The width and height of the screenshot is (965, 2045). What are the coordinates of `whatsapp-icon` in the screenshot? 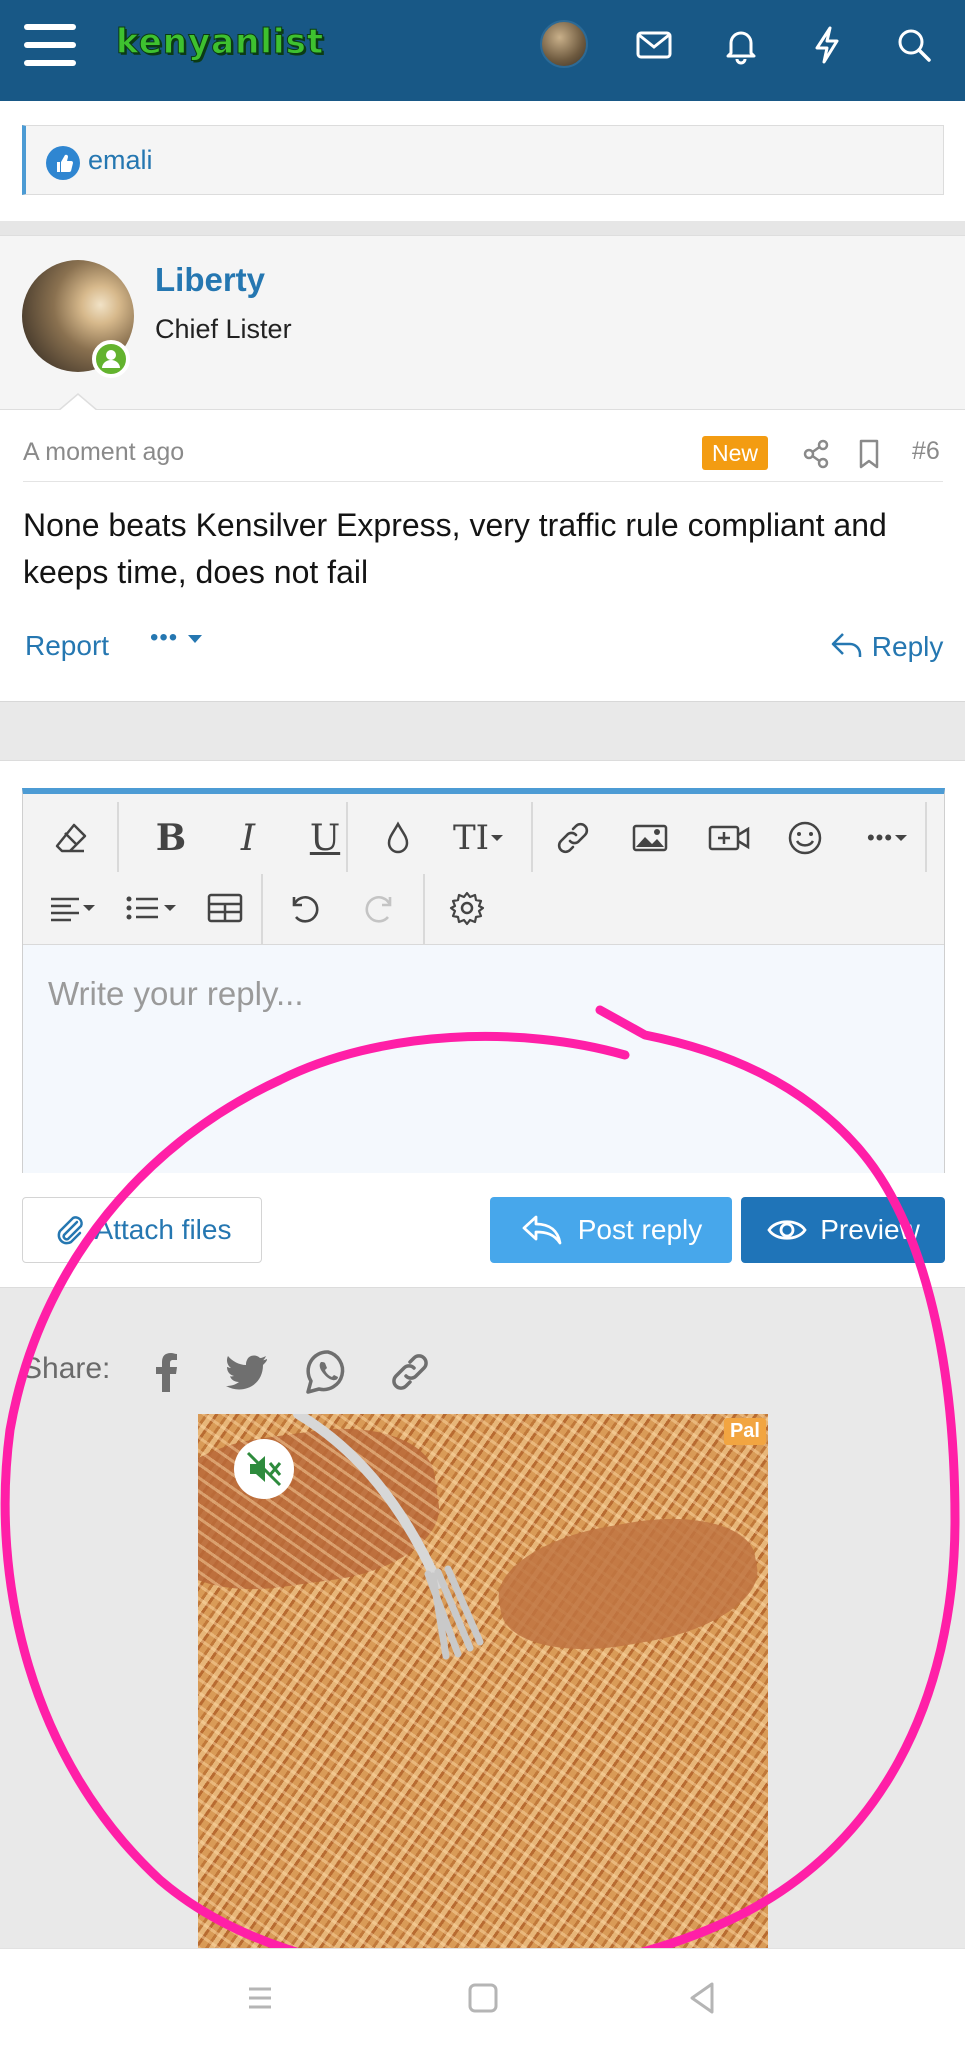 It's located at (328, 1372).